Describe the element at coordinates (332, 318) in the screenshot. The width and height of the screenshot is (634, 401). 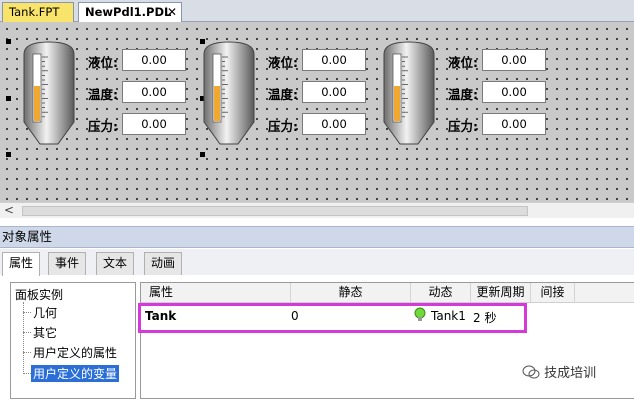
I see `highlight-annotation` at that location.